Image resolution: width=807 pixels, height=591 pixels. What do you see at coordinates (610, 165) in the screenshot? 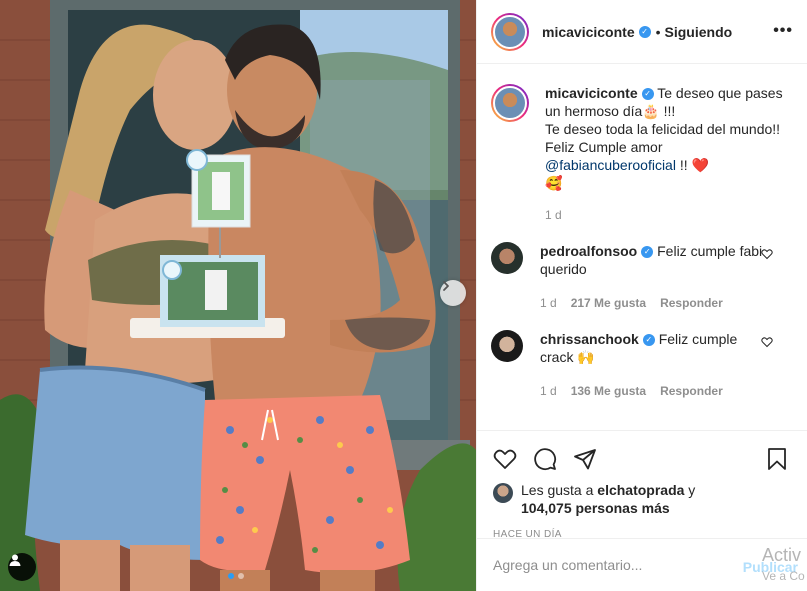
I see `caption-mention-link: @fabiancuberooficial` at bounding box center [610, 165].